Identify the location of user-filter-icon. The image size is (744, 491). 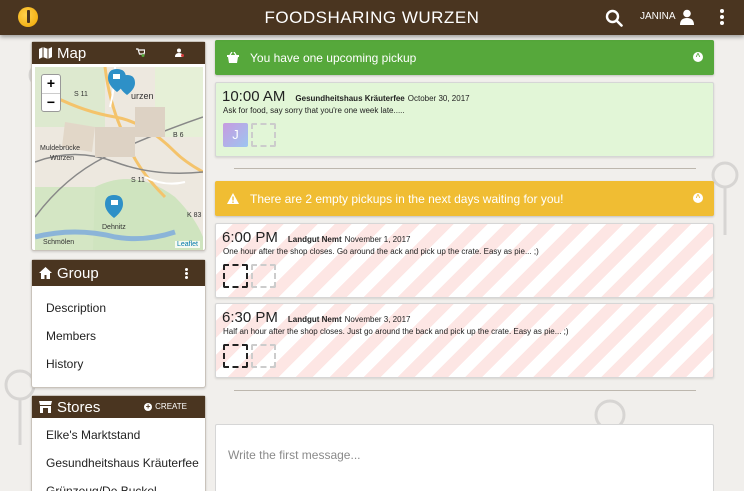
(179, 52).